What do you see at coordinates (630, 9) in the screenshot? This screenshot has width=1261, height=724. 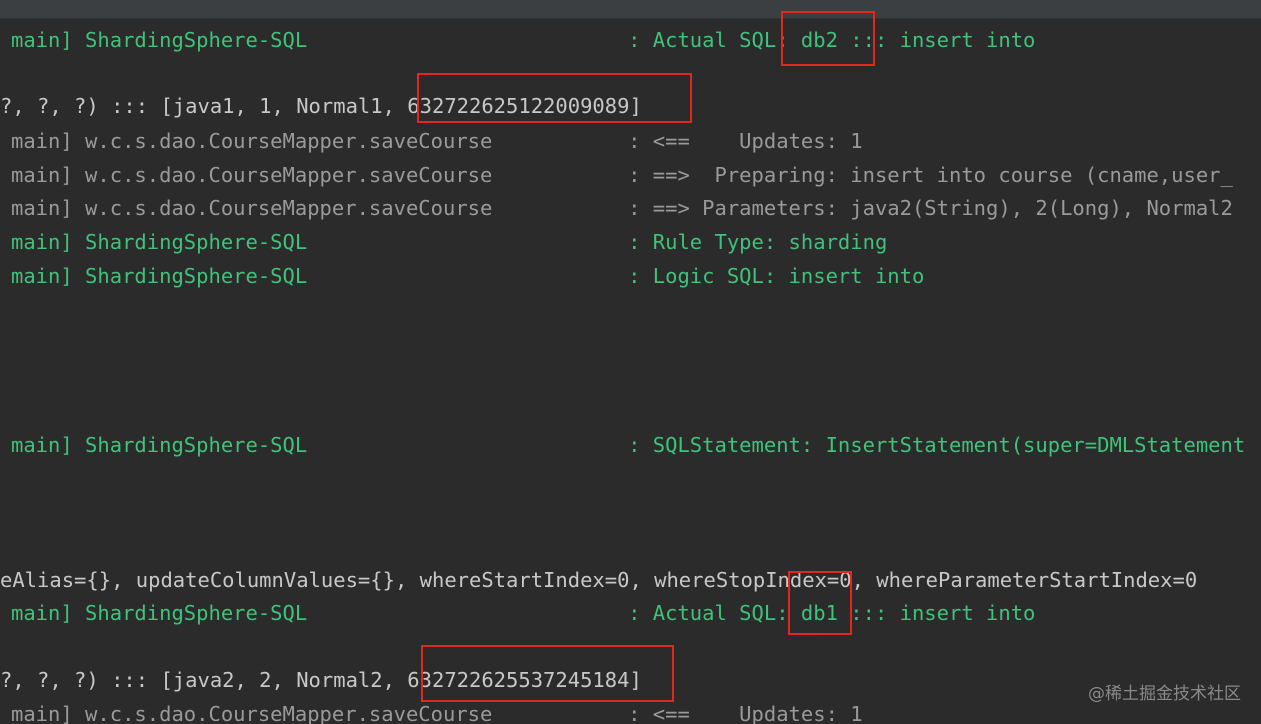 I see `console-toolbar` at bounding box center [630, 9].